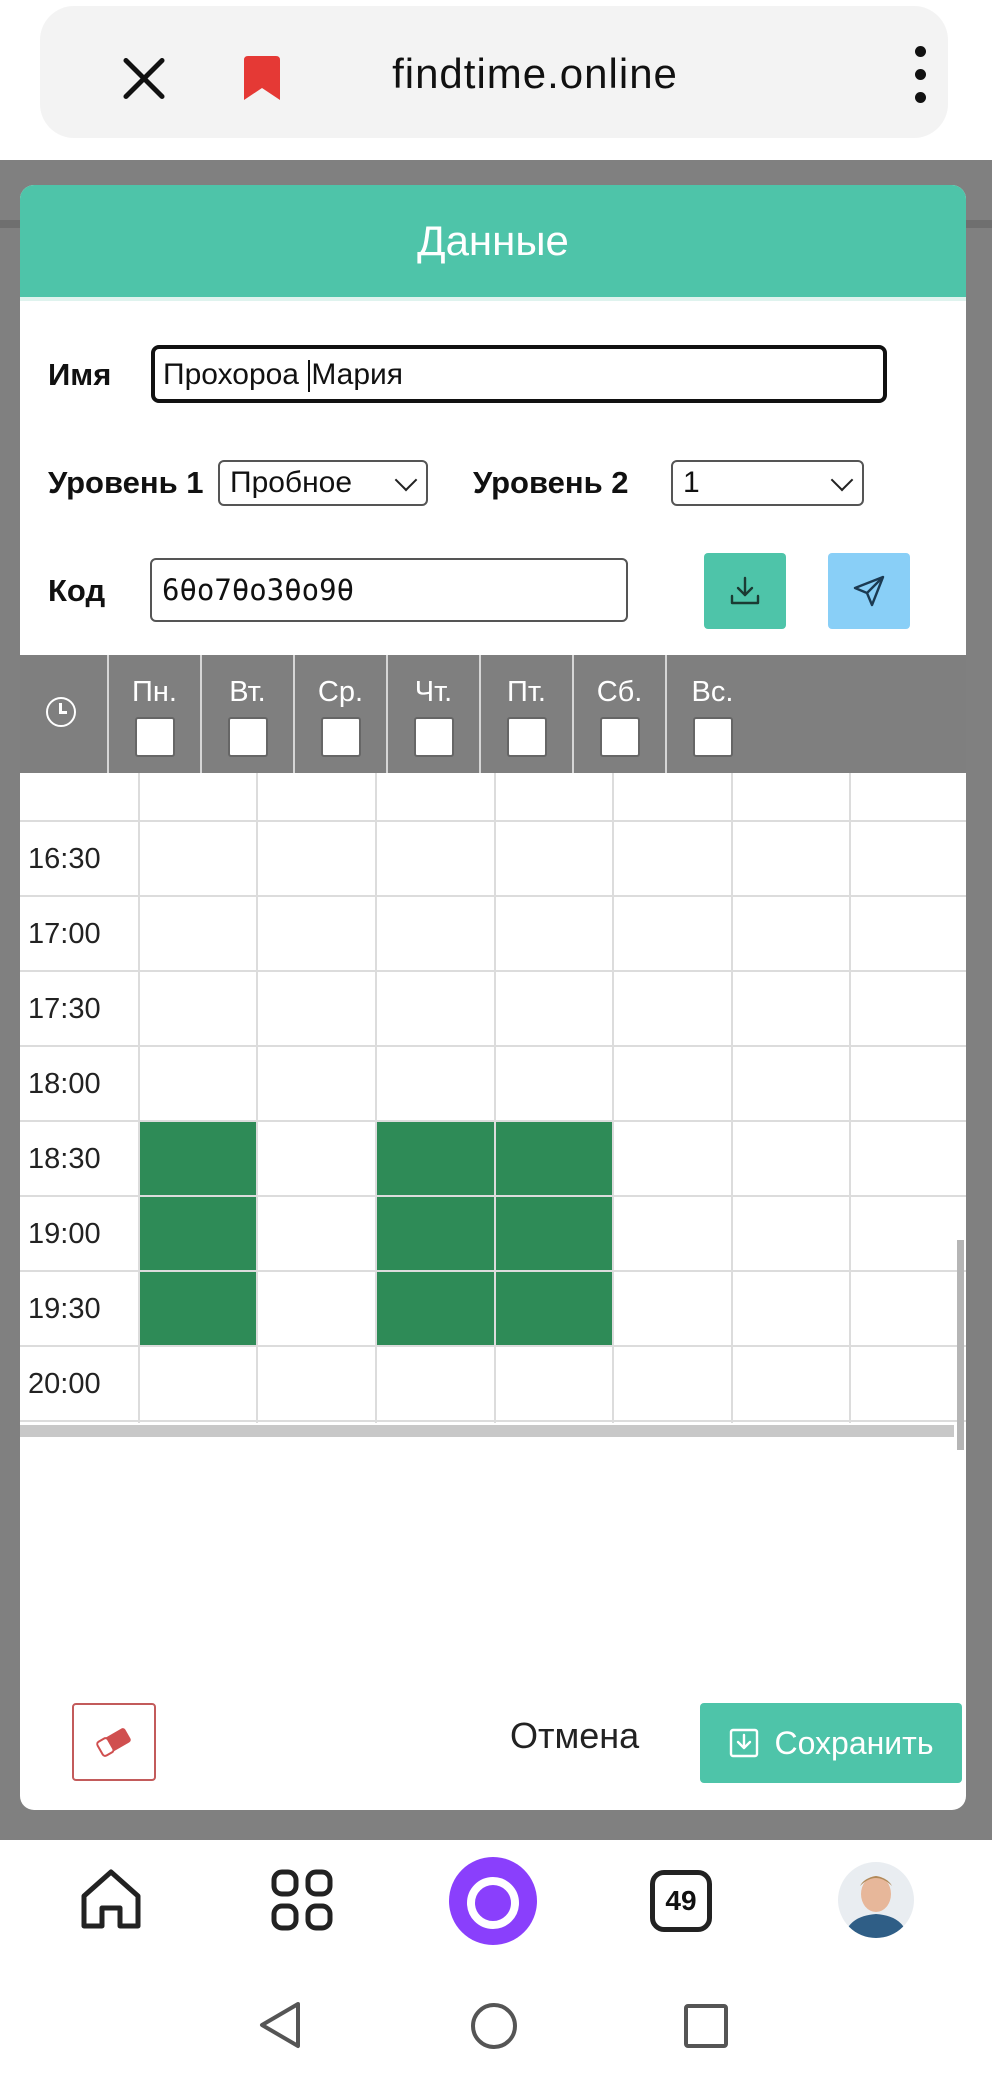 The height and width of the screenshot is (2079, 992). I want to click on recents-square-icon, so click(706, 2026).